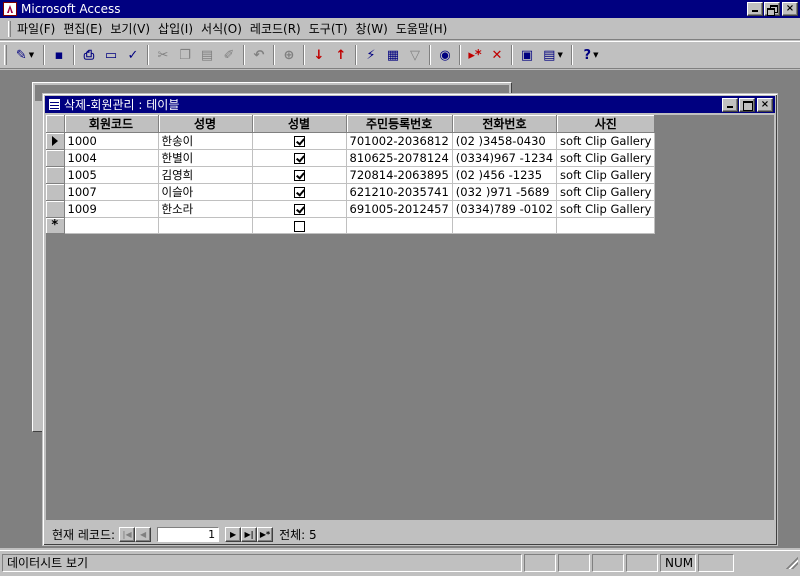 This screenshot has width=800, height=576. What do you see at coordinates (399, 209) in the screenshot?
I see `cell-ssn: 691005-2012457` at bounding box center [399, 209].